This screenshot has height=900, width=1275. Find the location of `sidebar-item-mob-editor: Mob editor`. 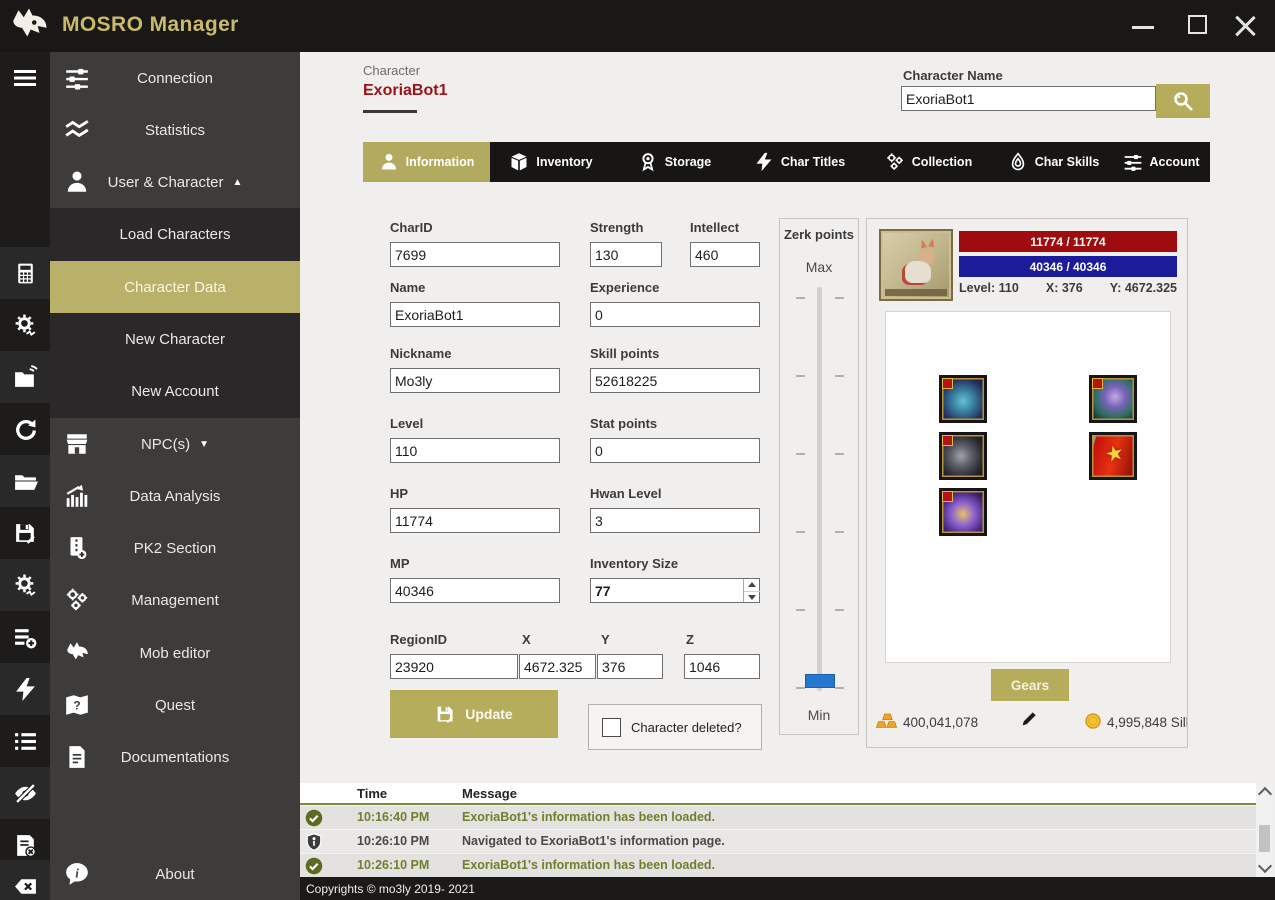

sidebar-item-mob-editor: Mob editor is located at coordinates (175, 653).